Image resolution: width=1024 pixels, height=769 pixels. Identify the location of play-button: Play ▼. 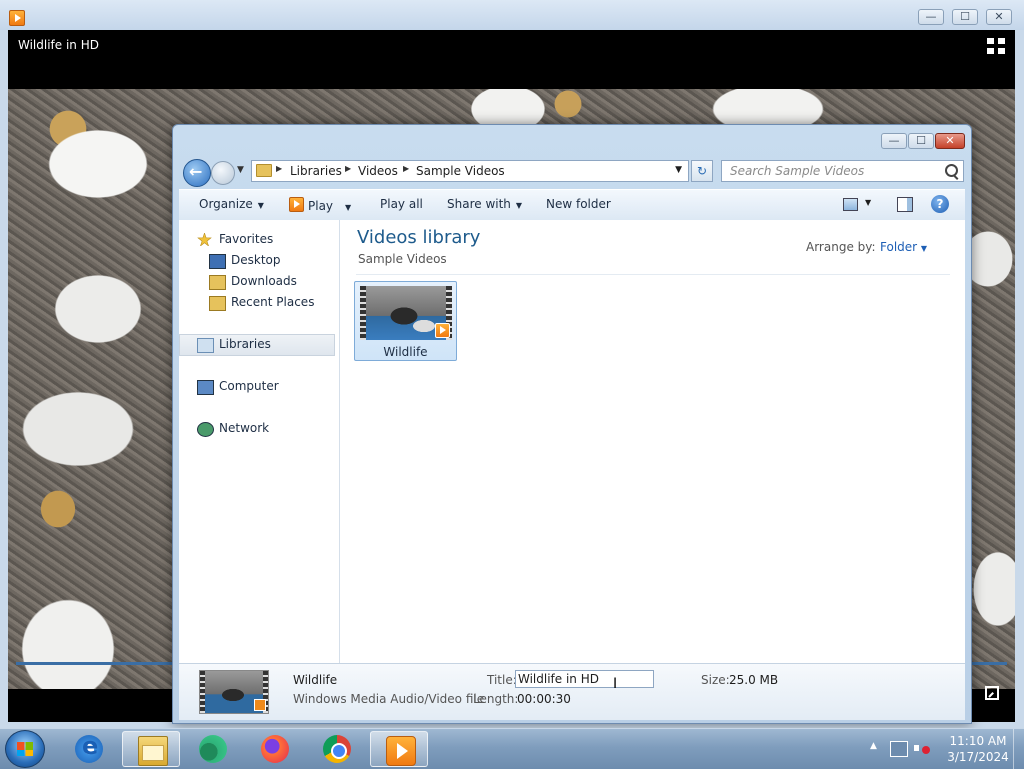
(320, 205).